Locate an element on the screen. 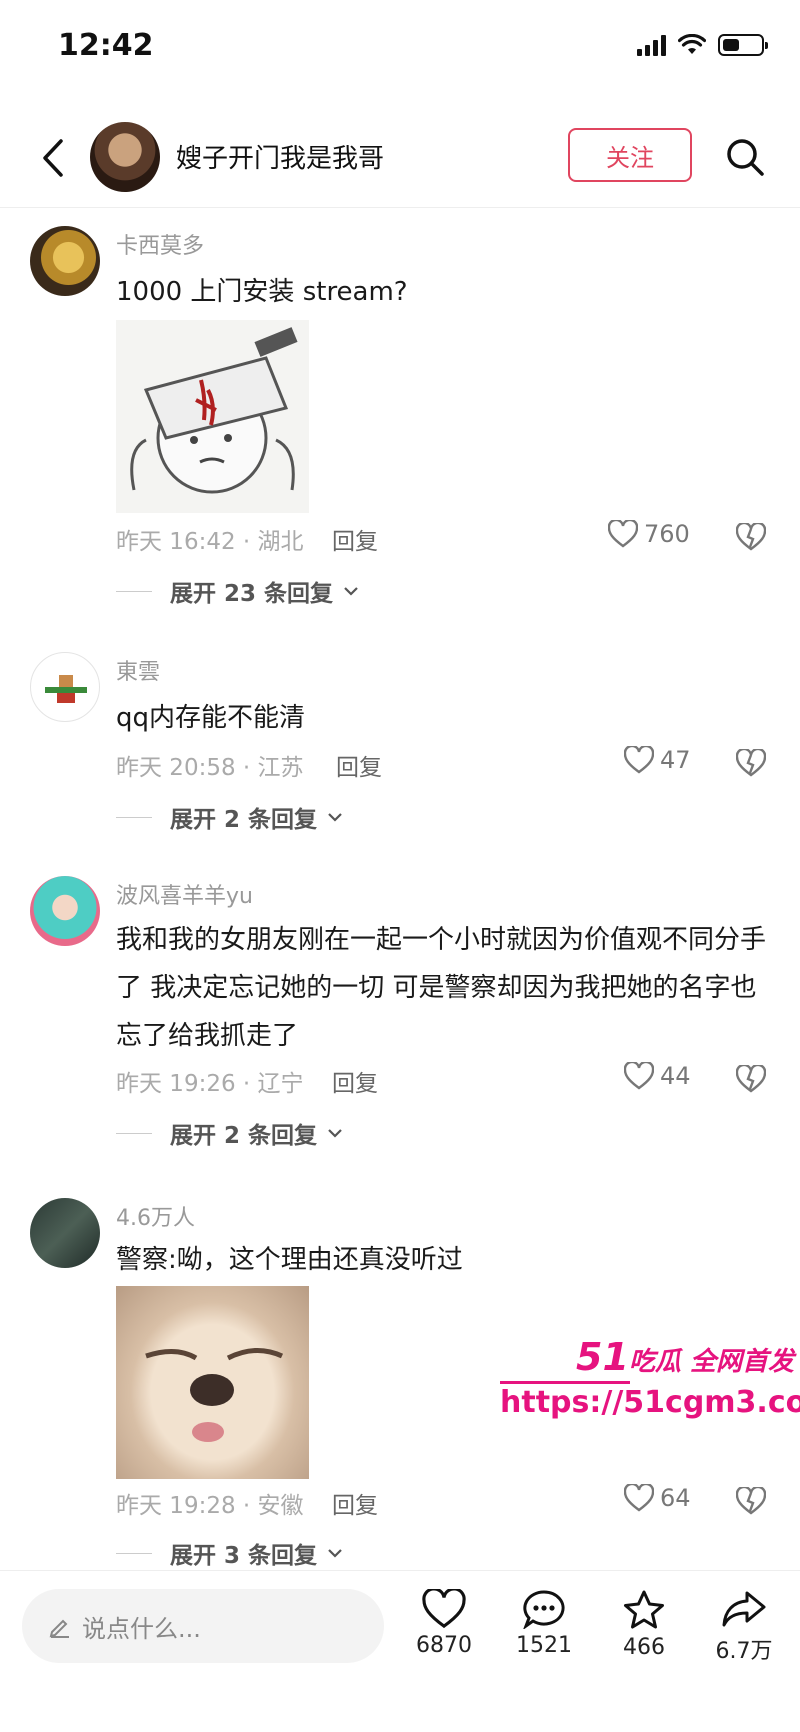  like-button: 47 is located at coordinates (657, 760).